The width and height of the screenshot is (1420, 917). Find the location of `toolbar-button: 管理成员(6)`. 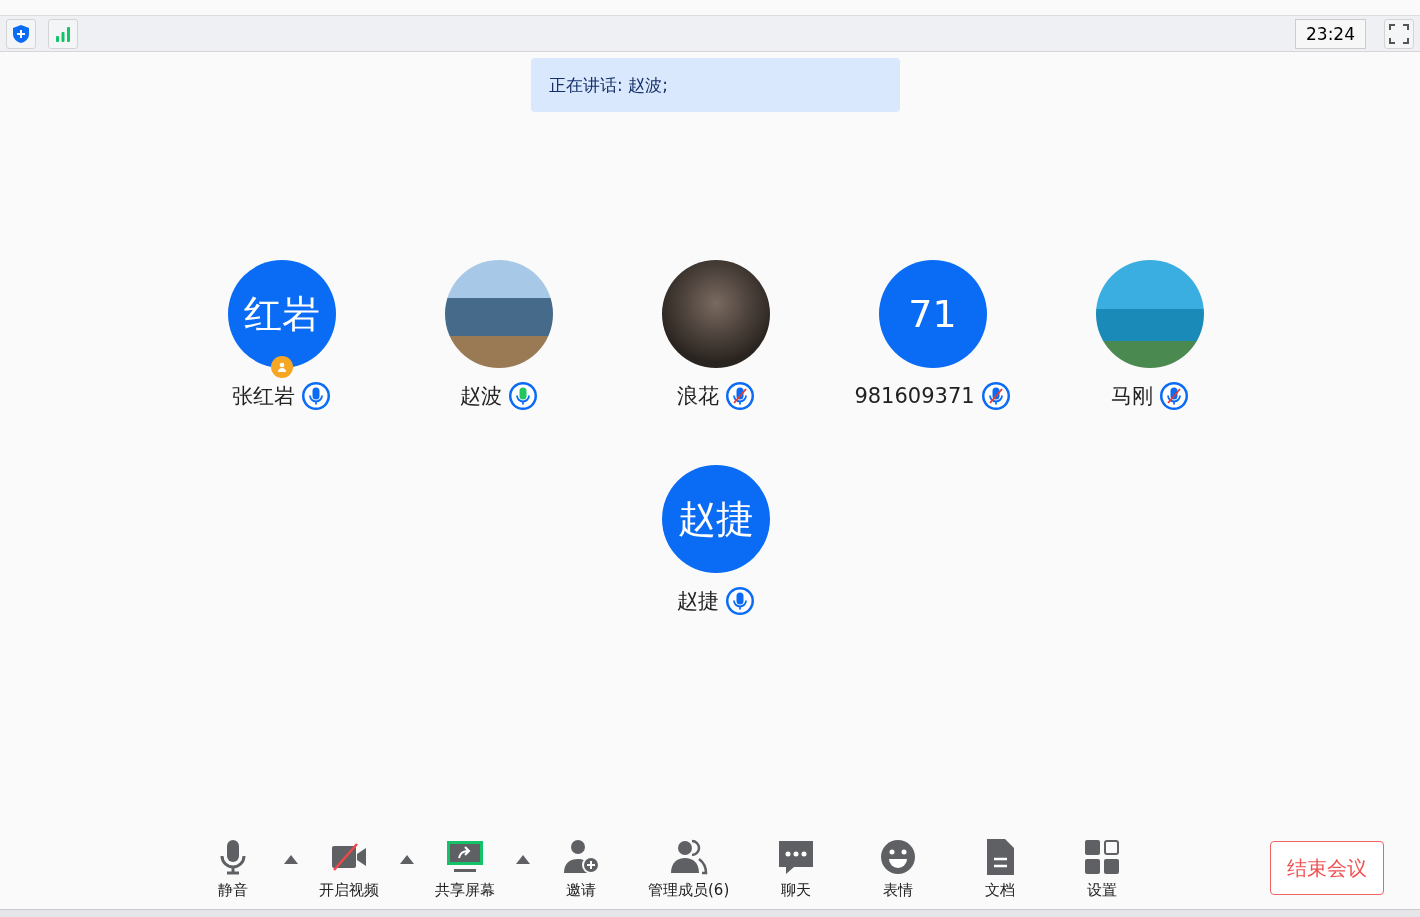

toolbar-button: 管理成员(6) is located at coordinates (689, 868).